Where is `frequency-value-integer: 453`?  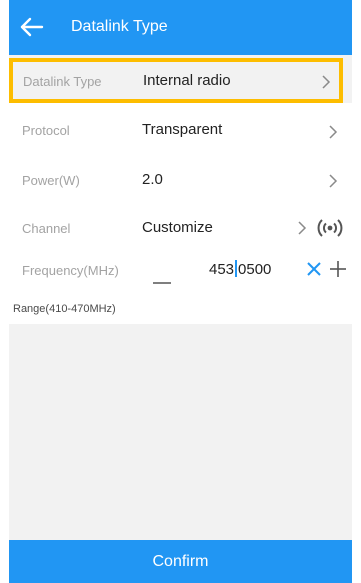
frequency-value-integer: 453 is located at coordinates (222, 269).